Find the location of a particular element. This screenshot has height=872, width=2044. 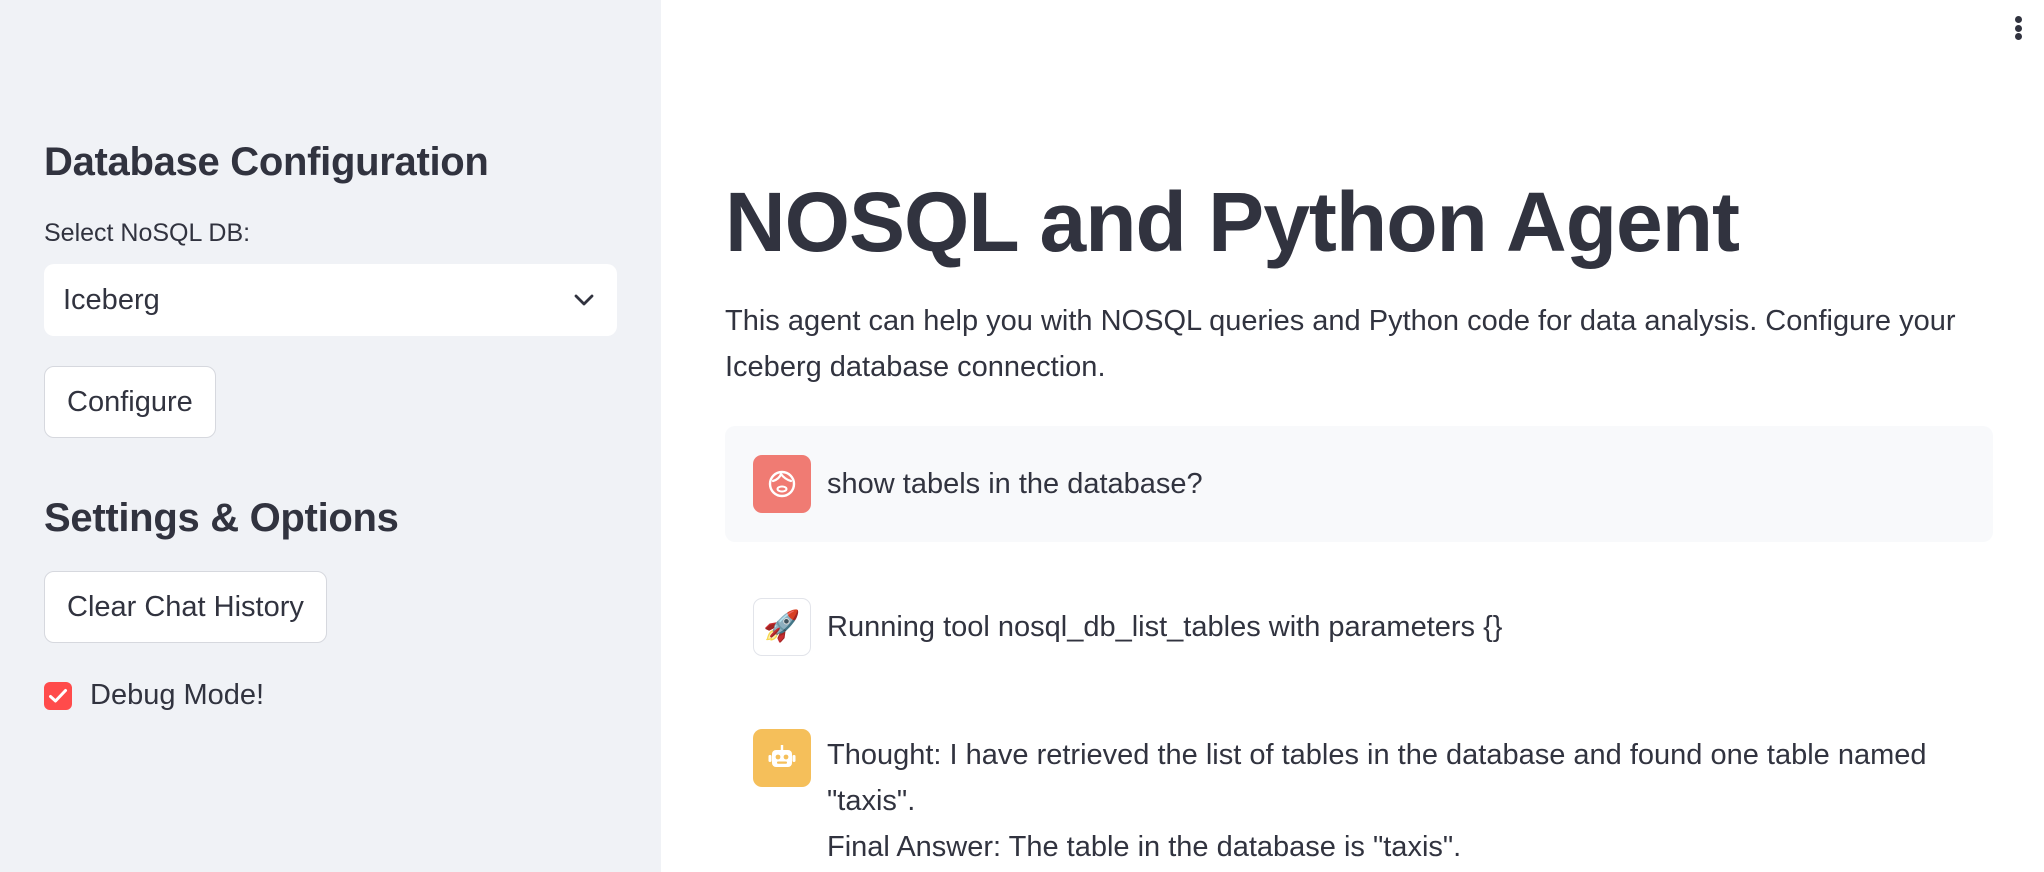

db-select-value: Iceberg is located at coordinates (111, 299).